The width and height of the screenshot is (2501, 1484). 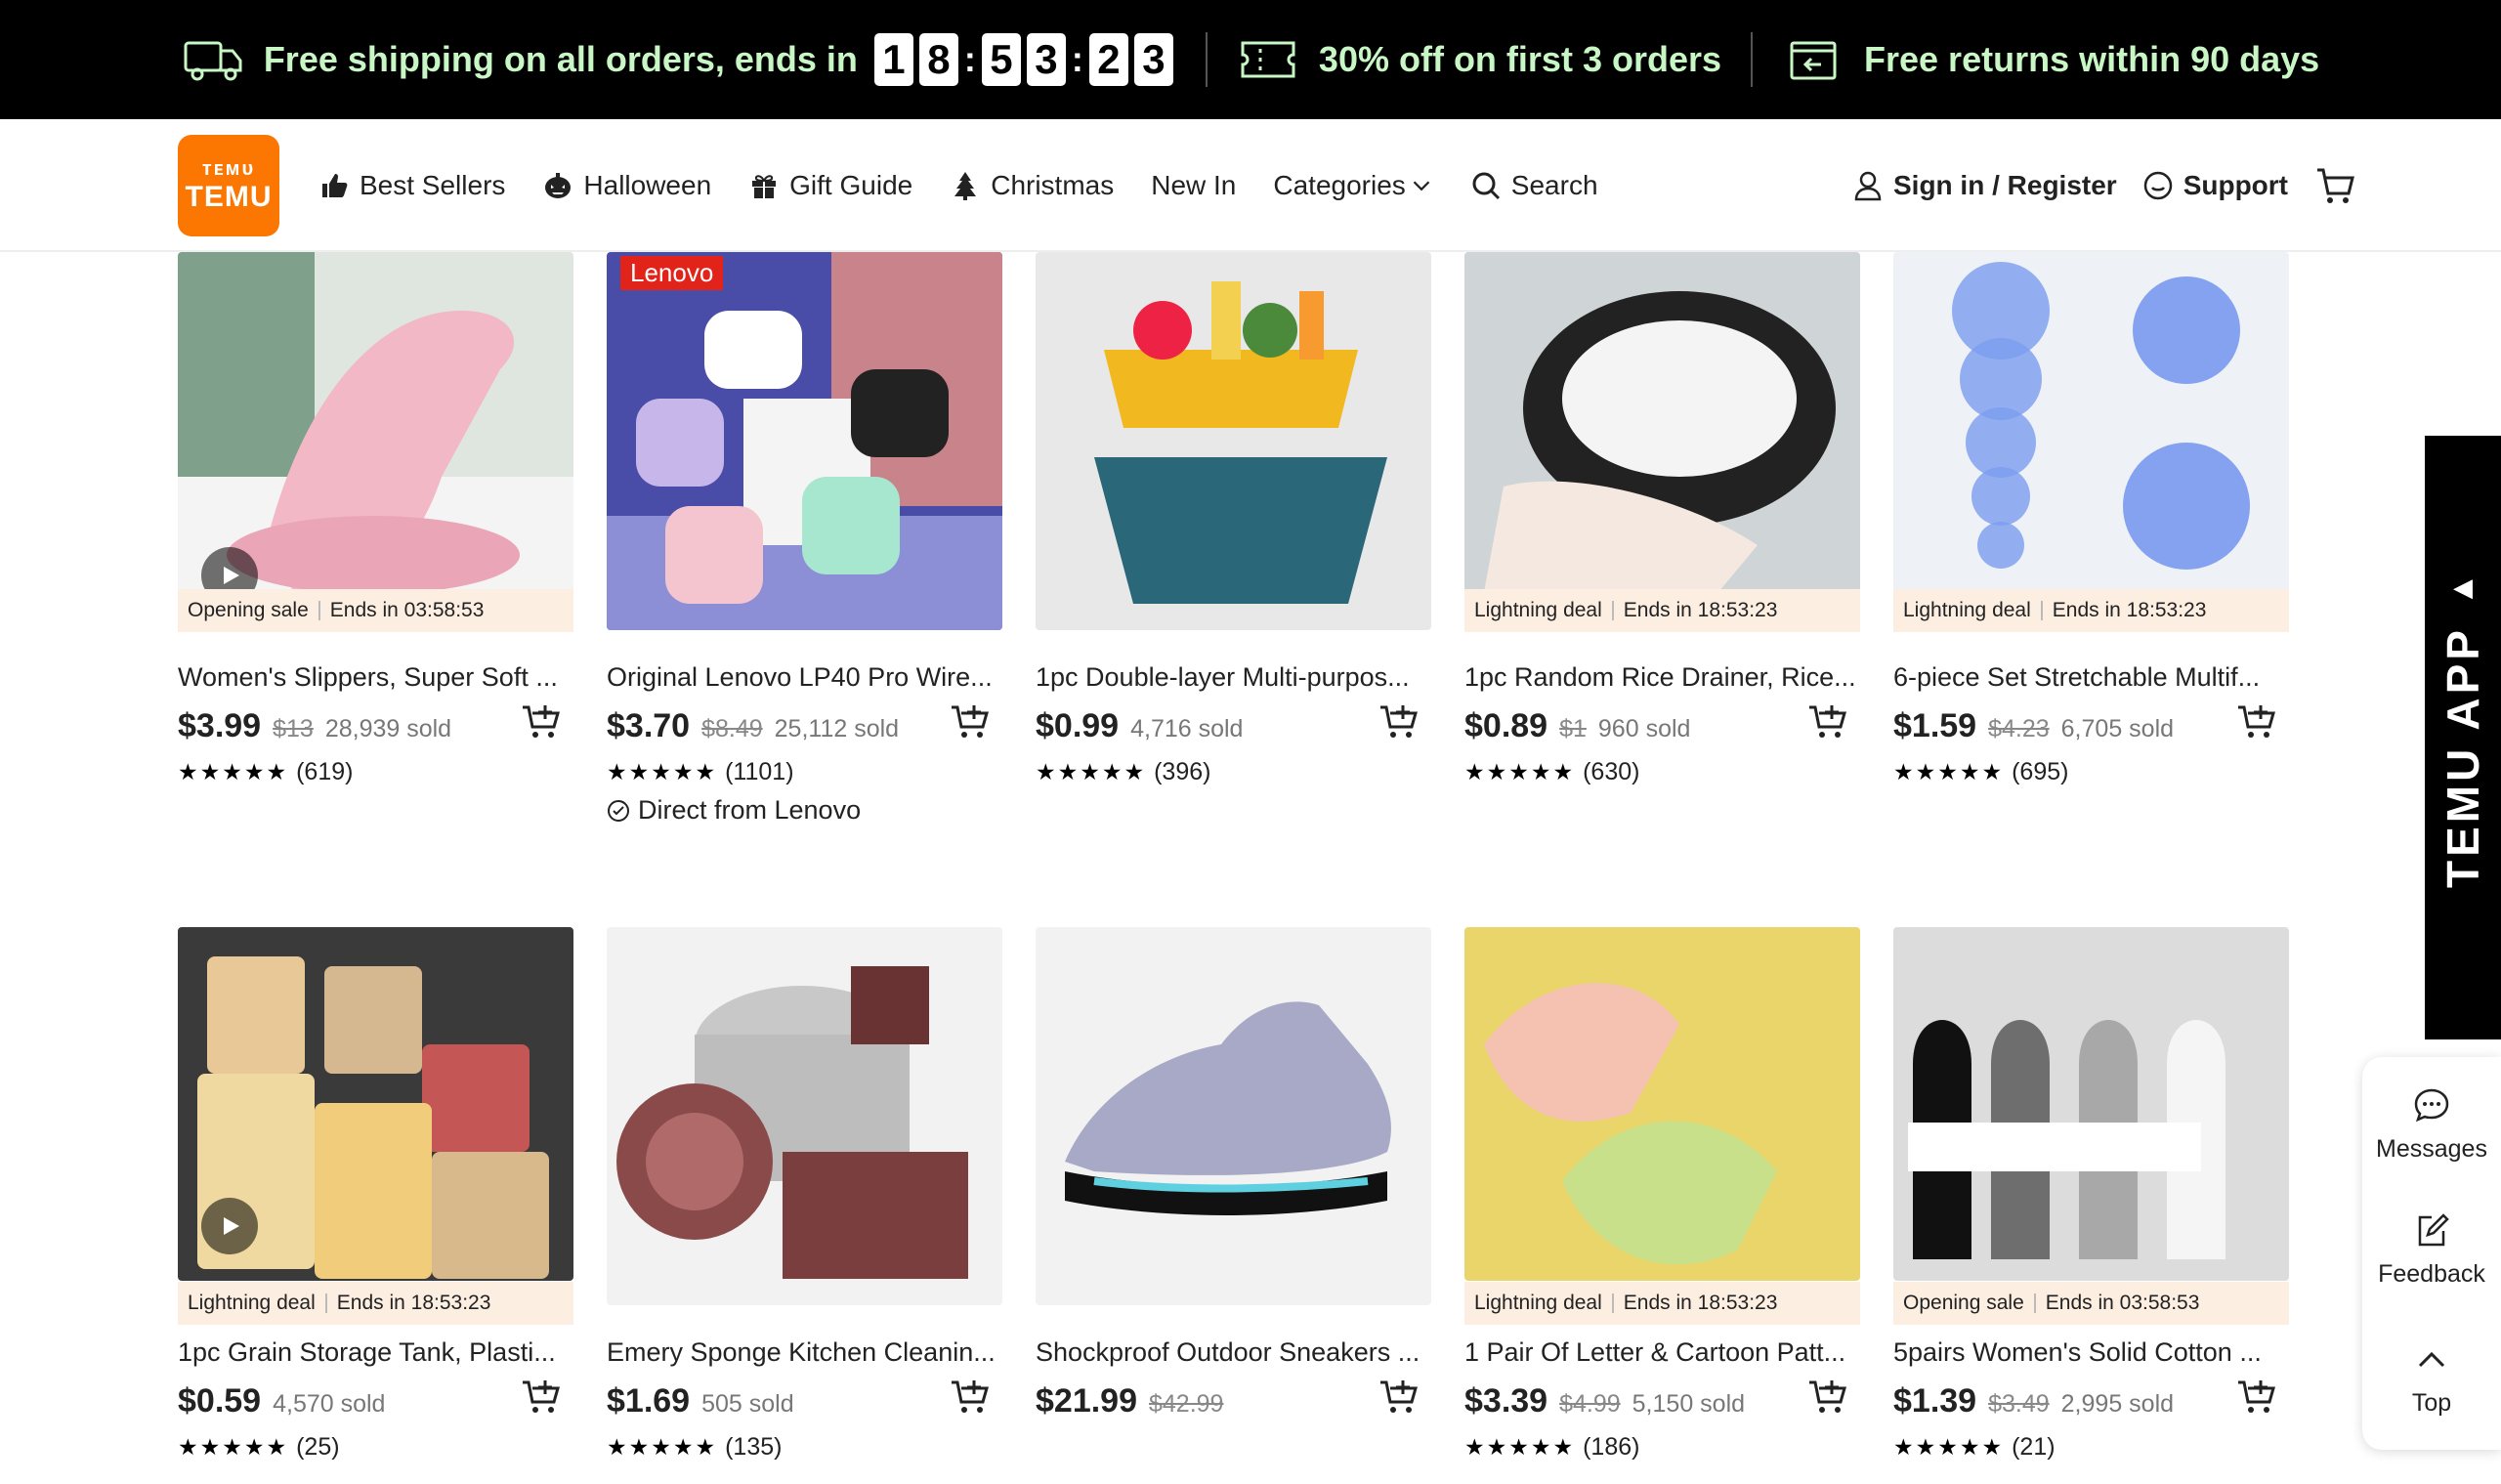 What do you see at coordinates (229, 1226) in the screenshot?
I see `play-icon` at bounding box center [229, 1226].